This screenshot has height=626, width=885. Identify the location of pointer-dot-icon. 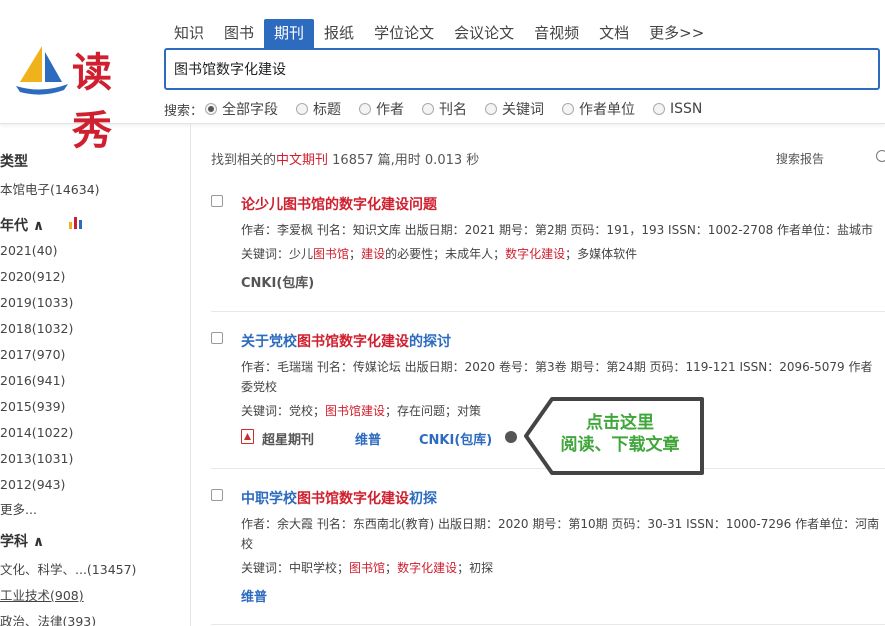
(511, 437).